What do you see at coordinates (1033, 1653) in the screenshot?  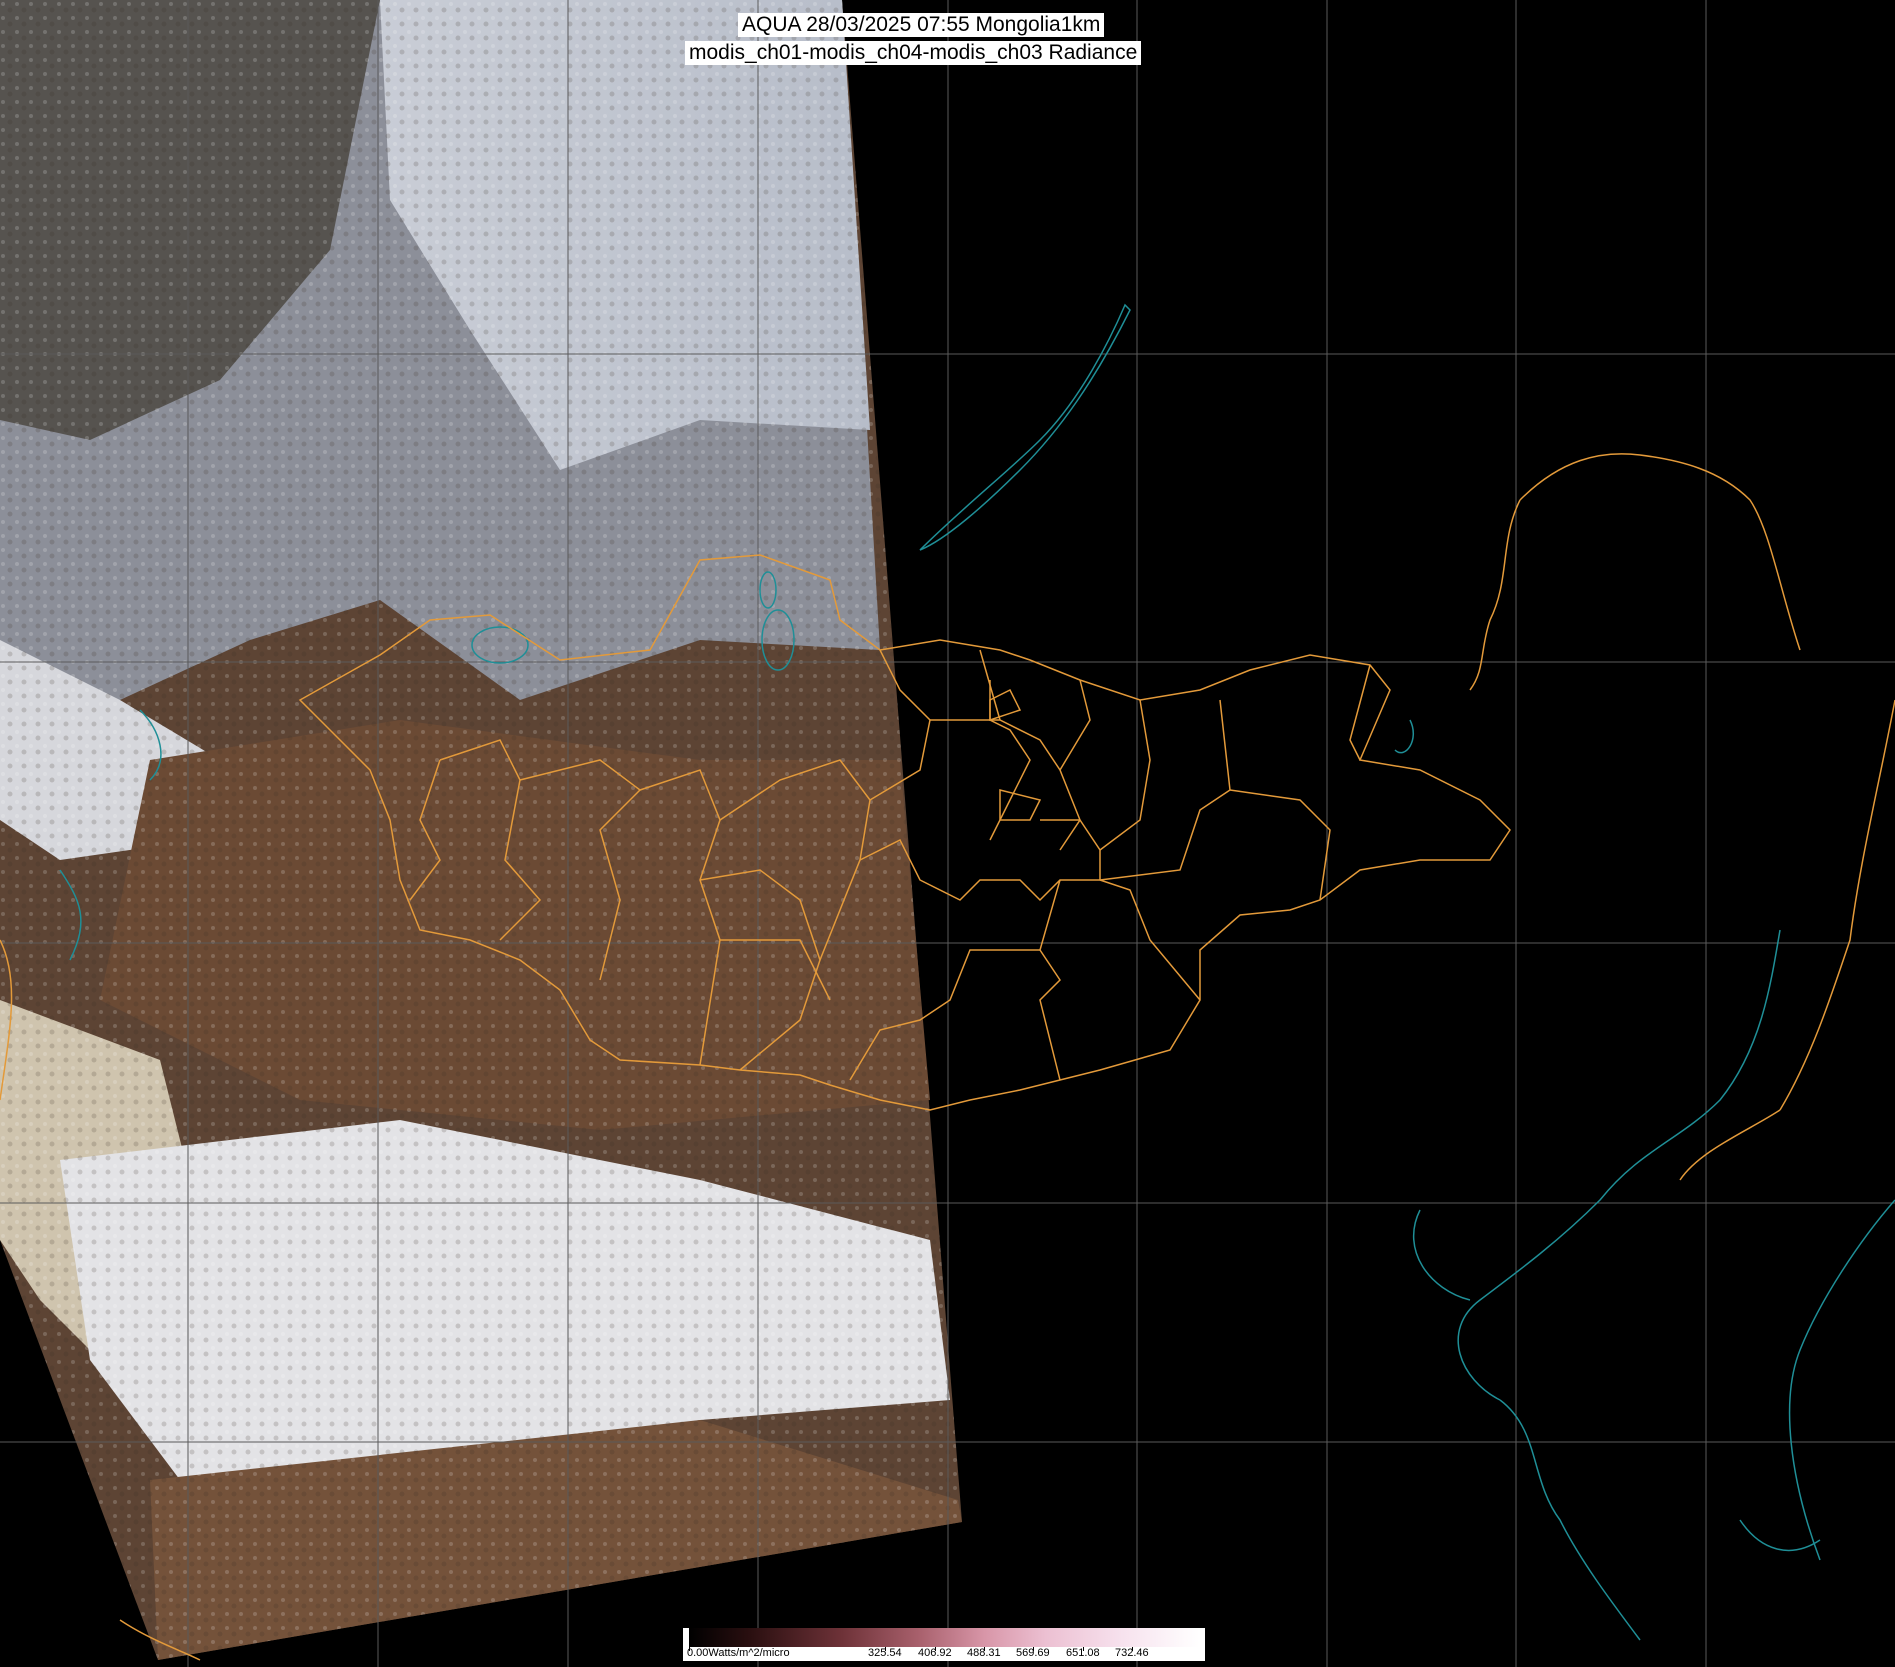 I see `legend-tick-label: 569.69` at bounding box center [1033, 1653].